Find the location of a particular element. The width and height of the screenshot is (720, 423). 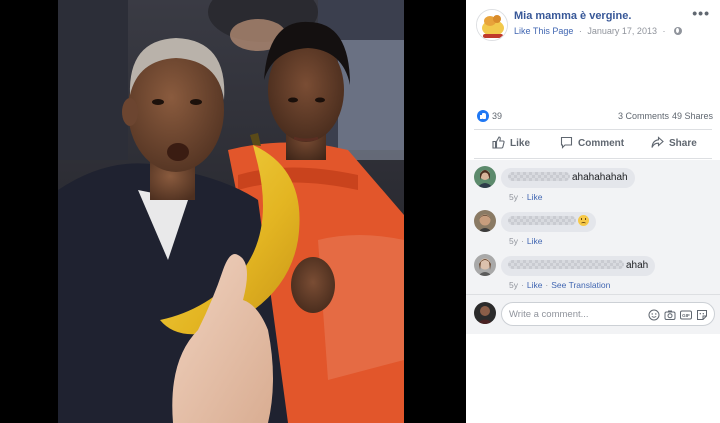

comment-meta: 5y · Like · See Translation is located at coordinates (559, 285).